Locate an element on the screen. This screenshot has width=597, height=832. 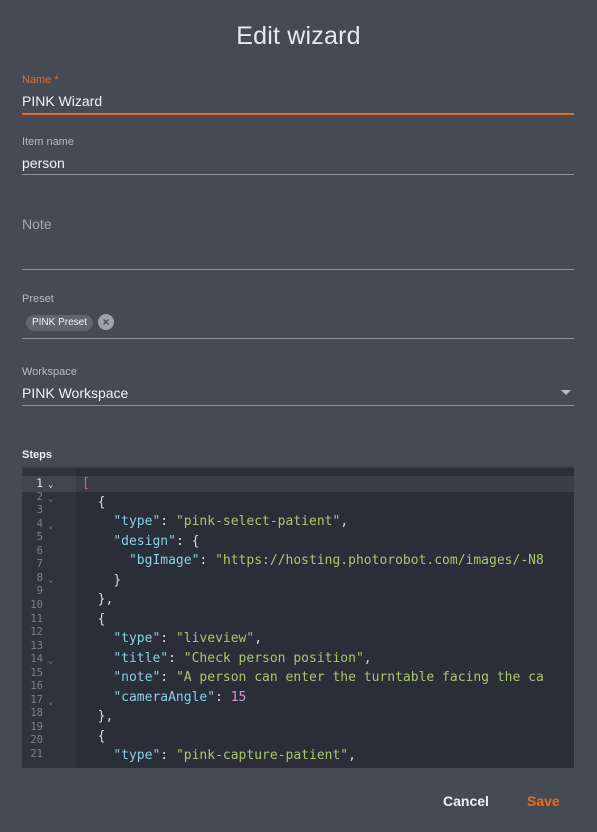
json-key: "cameraAngle" is located at coordinates (164, 697).